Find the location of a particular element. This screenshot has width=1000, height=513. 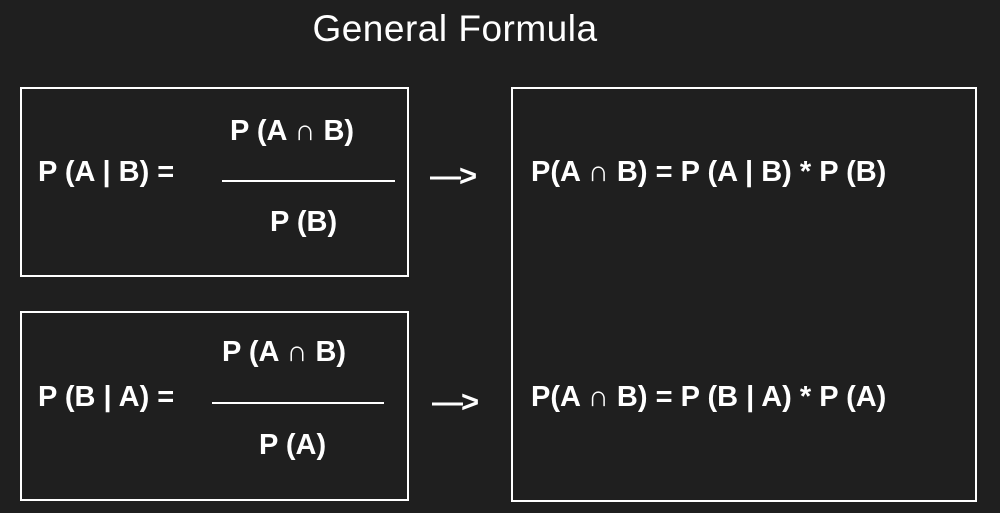

formula-lhs-a-given-b: P (A | B) = is located at coordinates (106, 172).